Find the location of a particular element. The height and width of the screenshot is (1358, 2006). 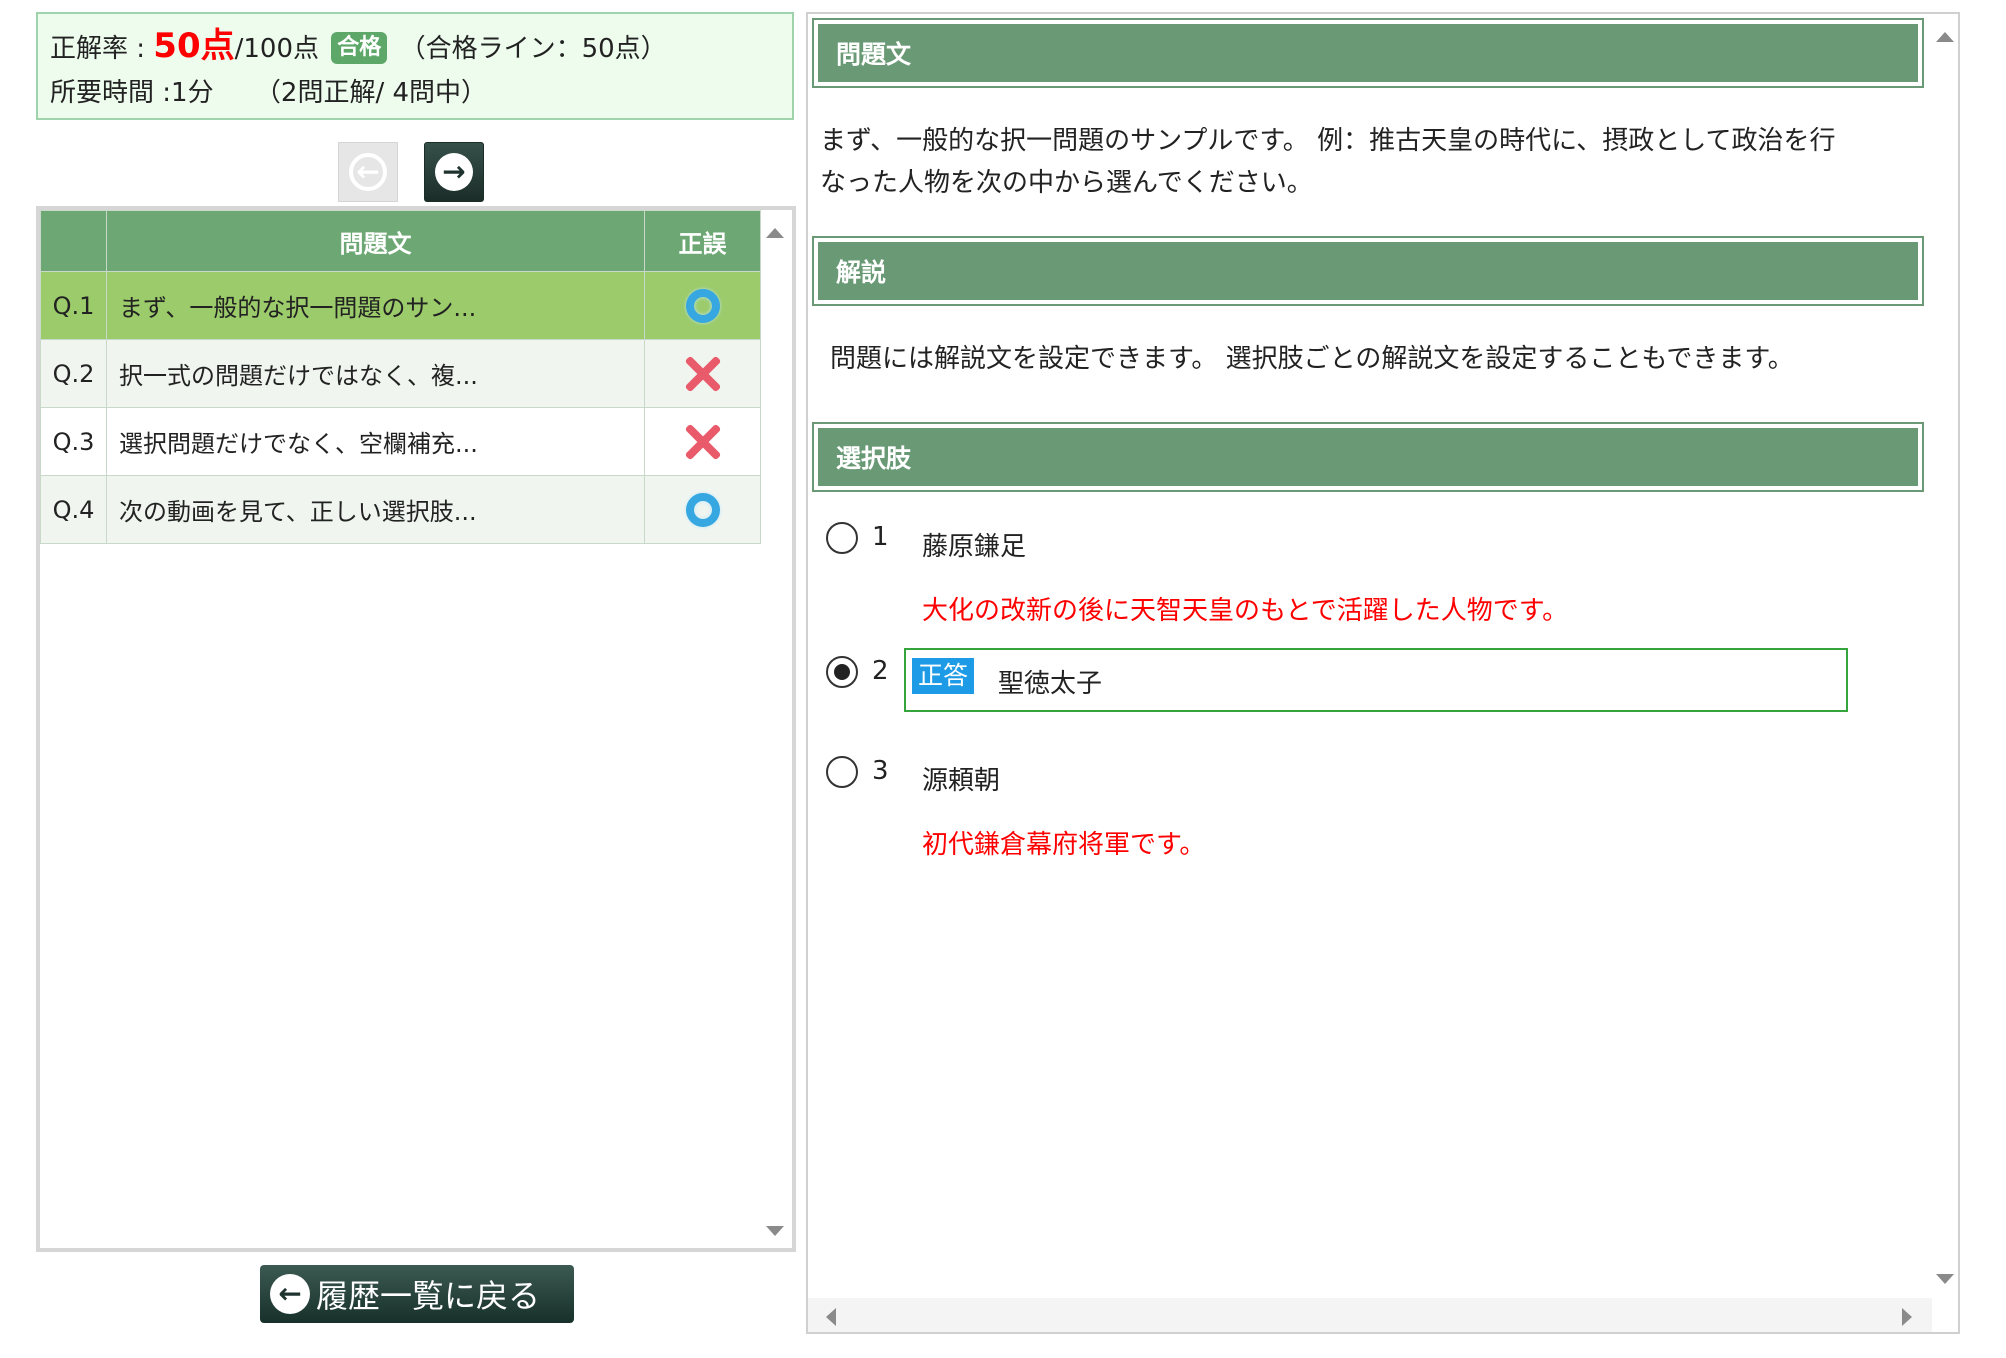

correct-count: （2問正解/ 4問中） is located at coordinates (371, 93).